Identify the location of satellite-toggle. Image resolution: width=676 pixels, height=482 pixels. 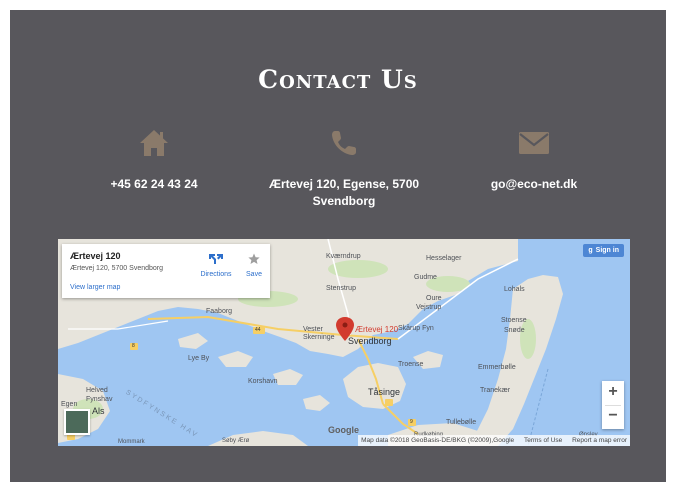
(77, 422).